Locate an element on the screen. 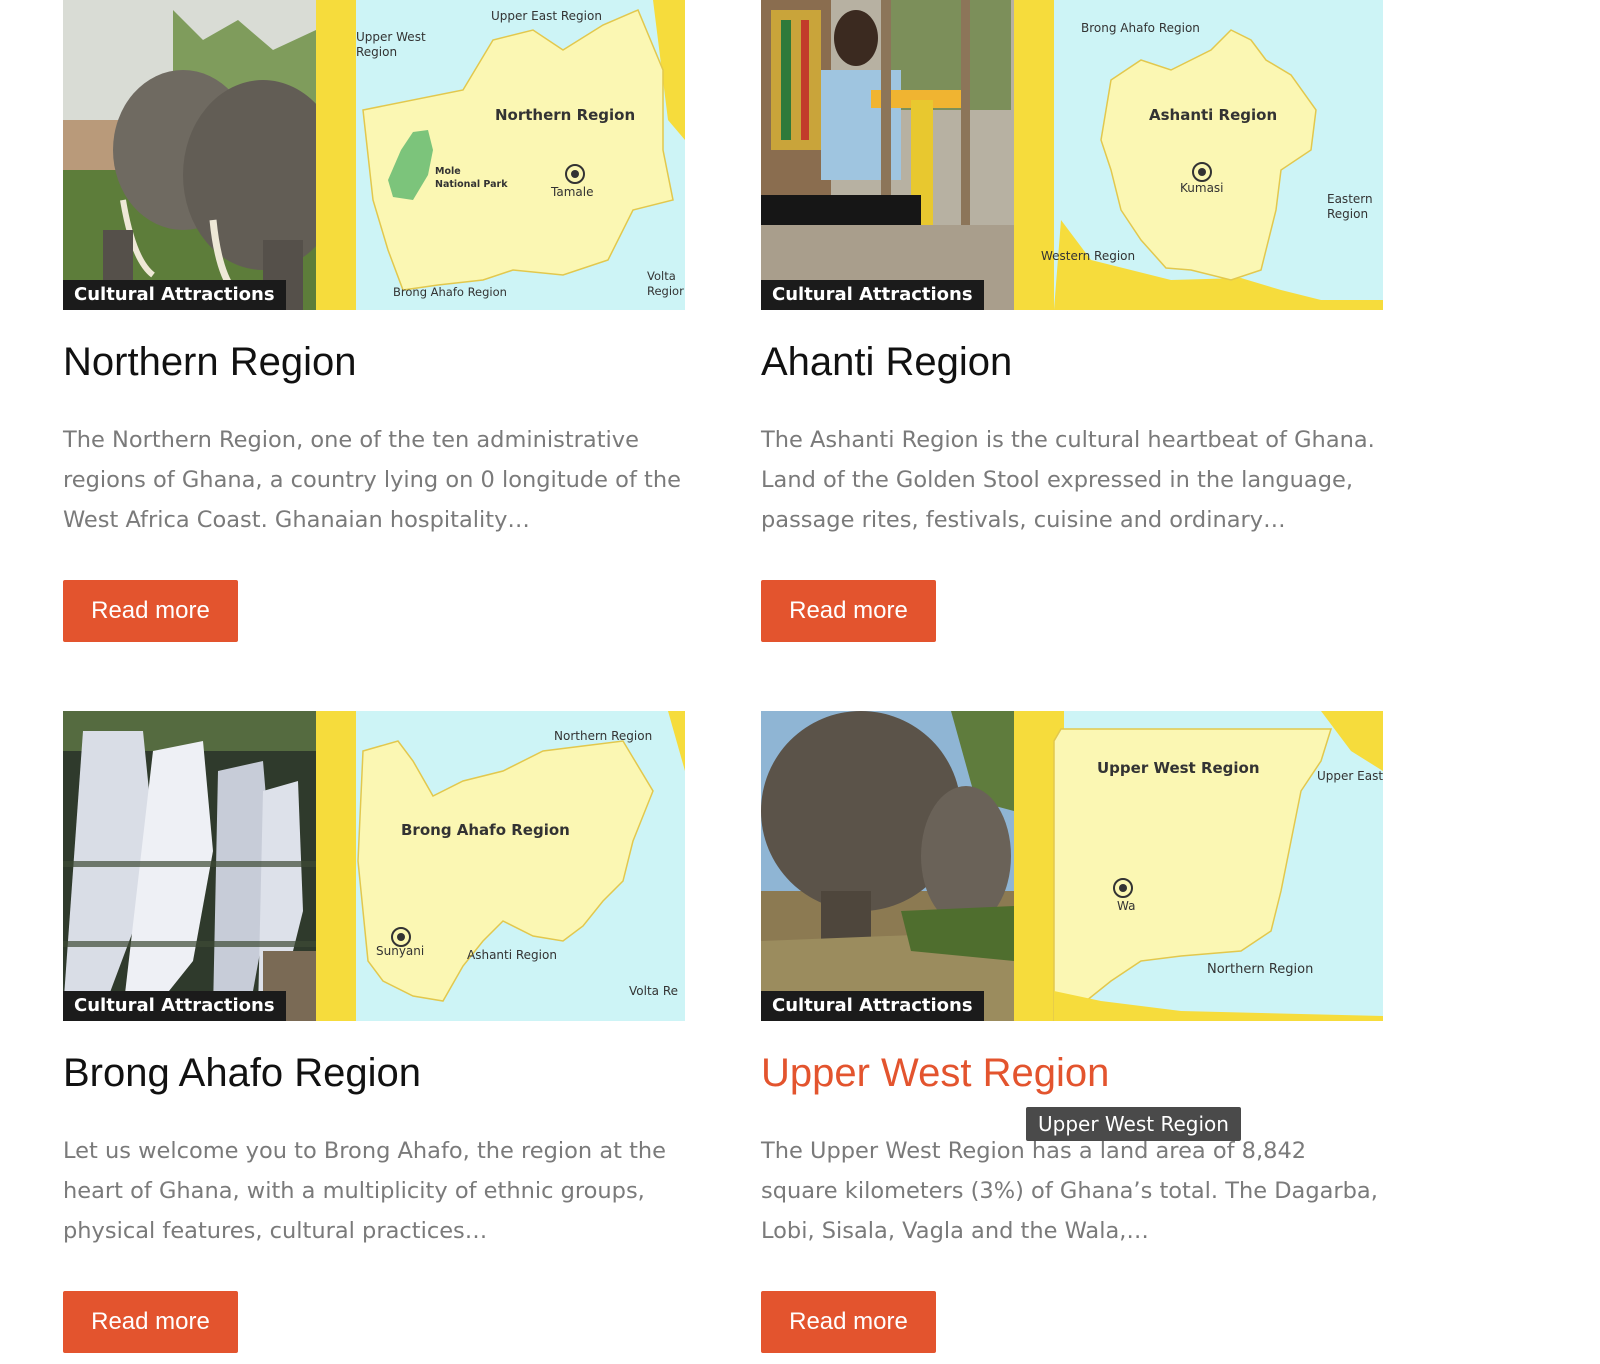  svg-text: Regior is located at coordinates (665, 291).